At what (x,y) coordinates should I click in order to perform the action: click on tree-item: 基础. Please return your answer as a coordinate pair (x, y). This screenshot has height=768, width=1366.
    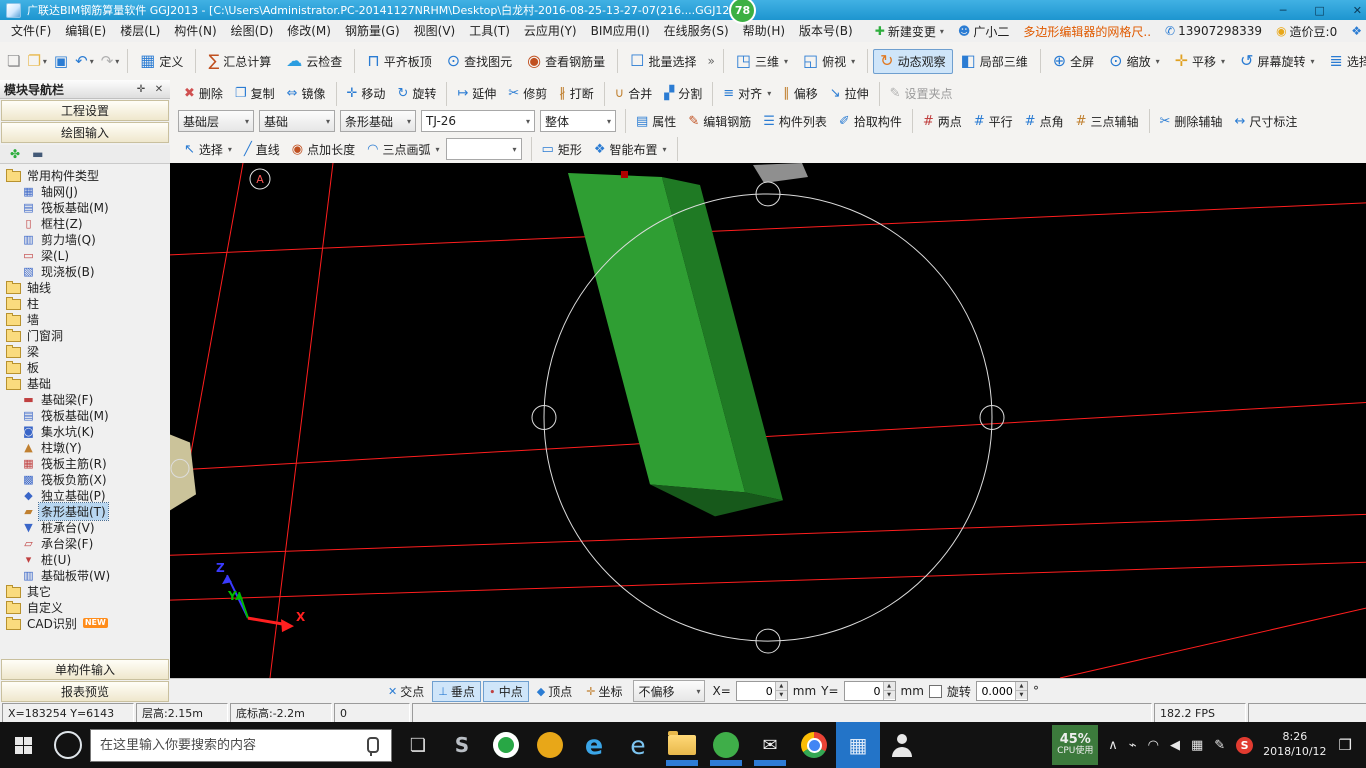
    Looking at the image, I should click on (85, 383).